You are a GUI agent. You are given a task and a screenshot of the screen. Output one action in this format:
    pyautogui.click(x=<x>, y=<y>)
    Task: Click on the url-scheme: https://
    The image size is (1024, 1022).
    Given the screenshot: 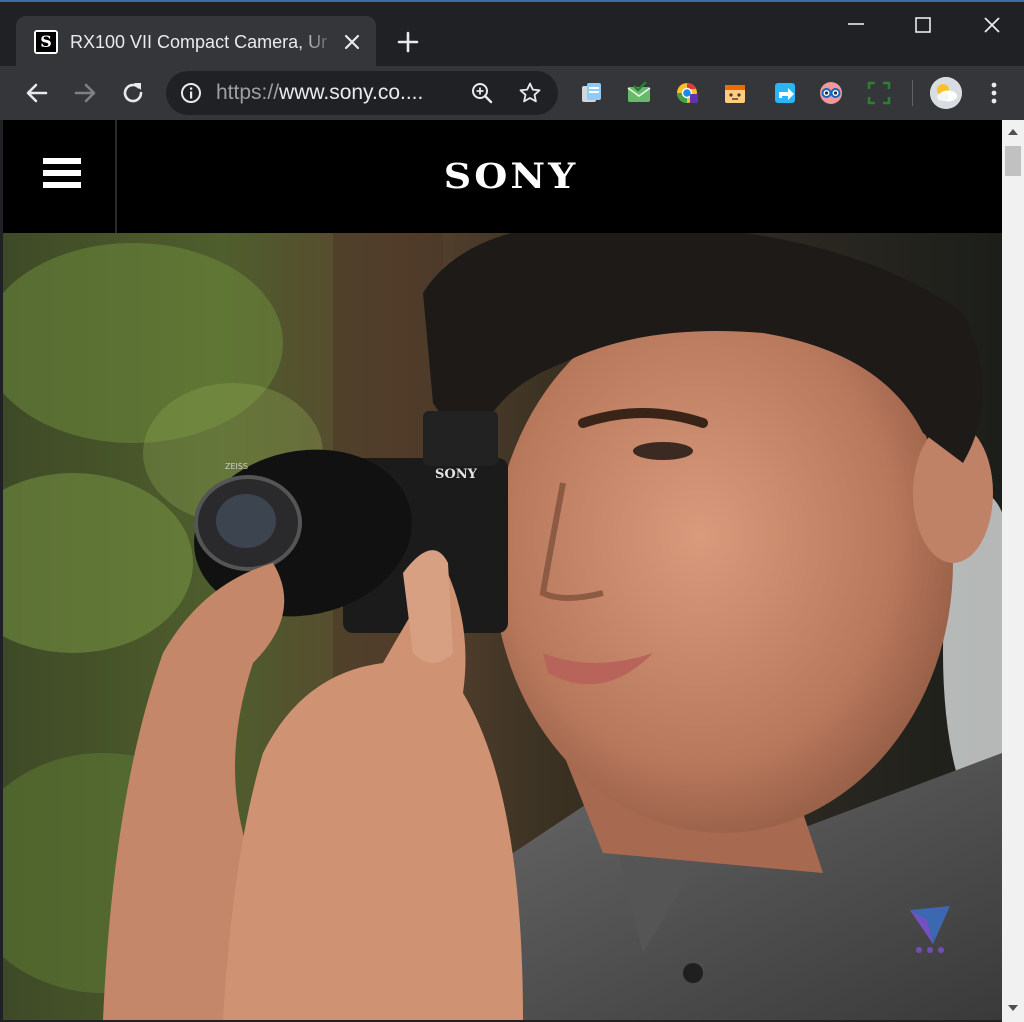 What is the action you would take?
    pyautogui.click(x=248, y=92)
    